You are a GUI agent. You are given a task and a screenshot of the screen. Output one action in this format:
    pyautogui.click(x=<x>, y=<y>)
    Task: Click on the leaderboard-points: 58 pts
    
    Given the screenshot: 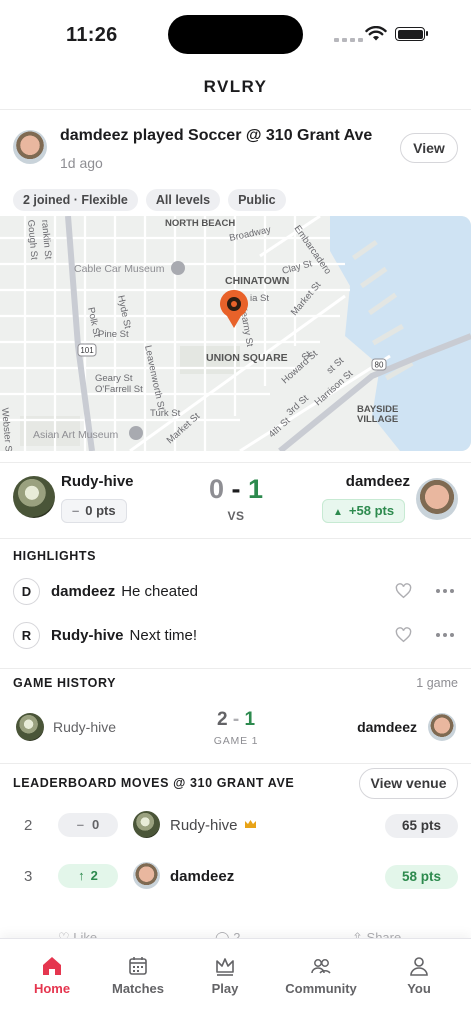 What is the action you would take?
    pyautogui.click(x=421, y=877)
    